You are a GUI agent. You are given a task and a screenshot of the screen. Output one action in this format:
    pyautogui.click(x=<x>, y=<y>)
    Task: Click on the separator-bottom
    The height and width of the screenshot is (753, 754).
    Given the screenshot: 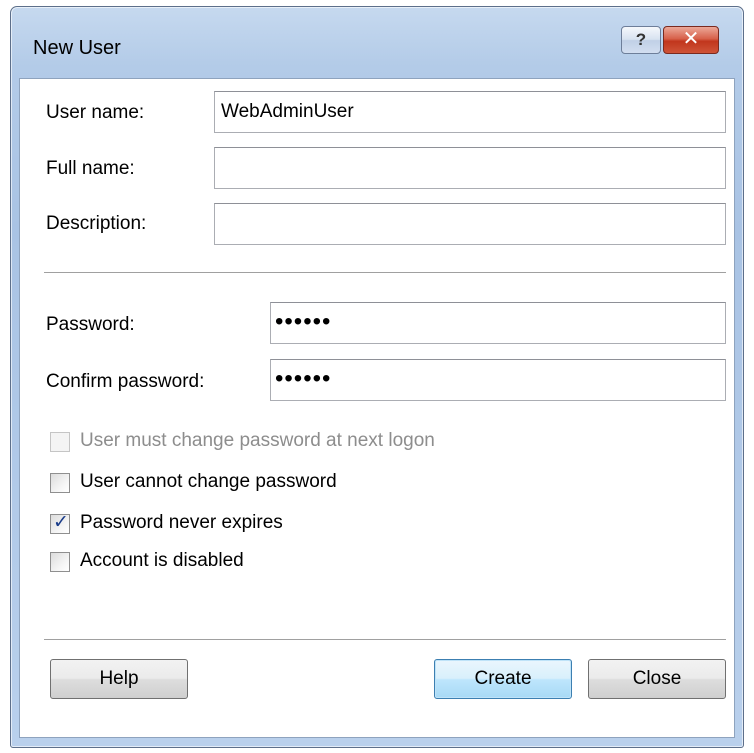 What is the action you would take?
    pyautogui.click(x=385, y=640)
    